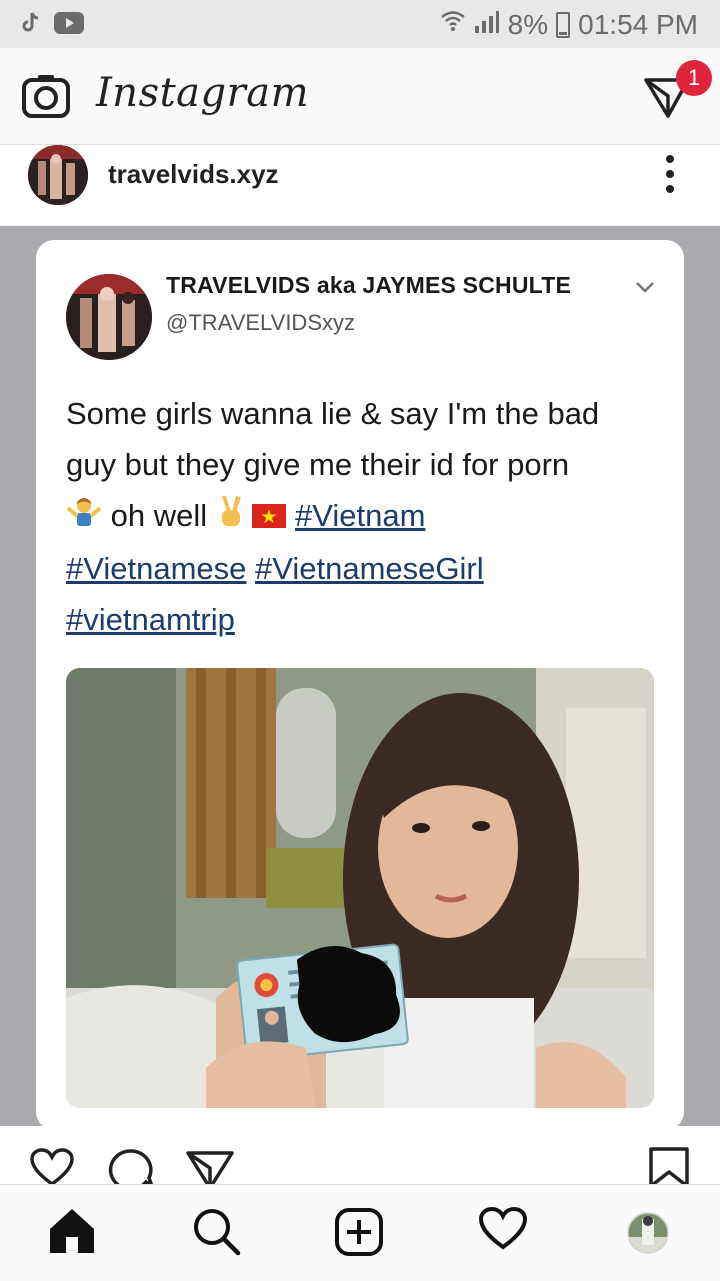 The width and height of the screenshot is (720, 1281). Describe the element at coordinates (58, 175) in the screenshot. I see `avatar` at that location.